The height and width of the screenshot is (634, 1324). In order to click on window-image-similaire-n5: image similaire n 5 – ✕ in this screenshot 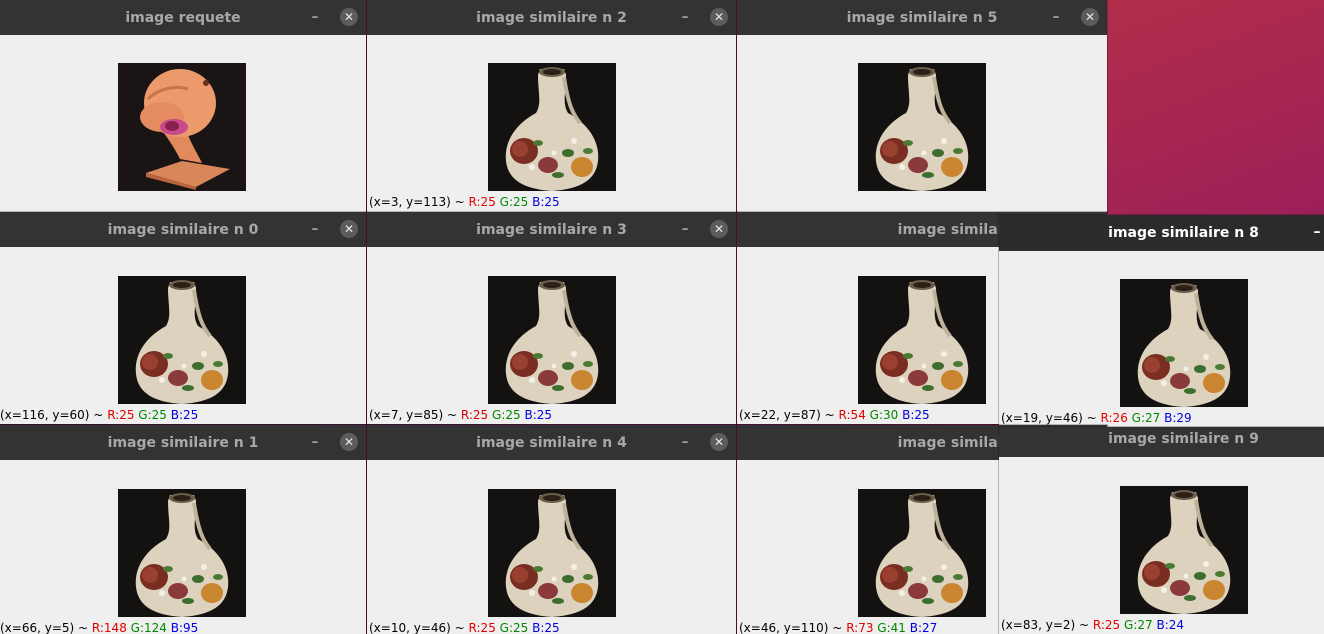, I will do `click(922, 106)`.